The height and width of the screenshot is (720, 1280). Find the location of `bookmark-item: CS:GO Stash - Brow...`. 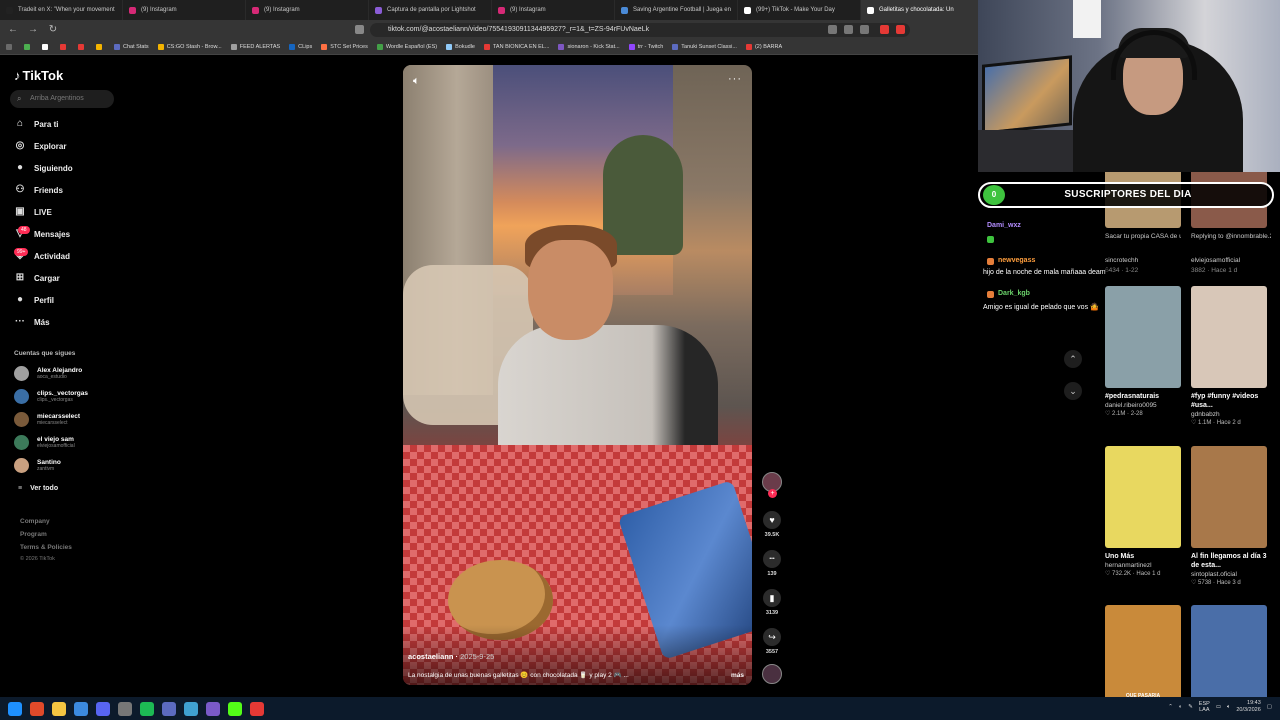

bookmark-item: CS:GO Stash - Brow... is located at coordinates (189, 47).